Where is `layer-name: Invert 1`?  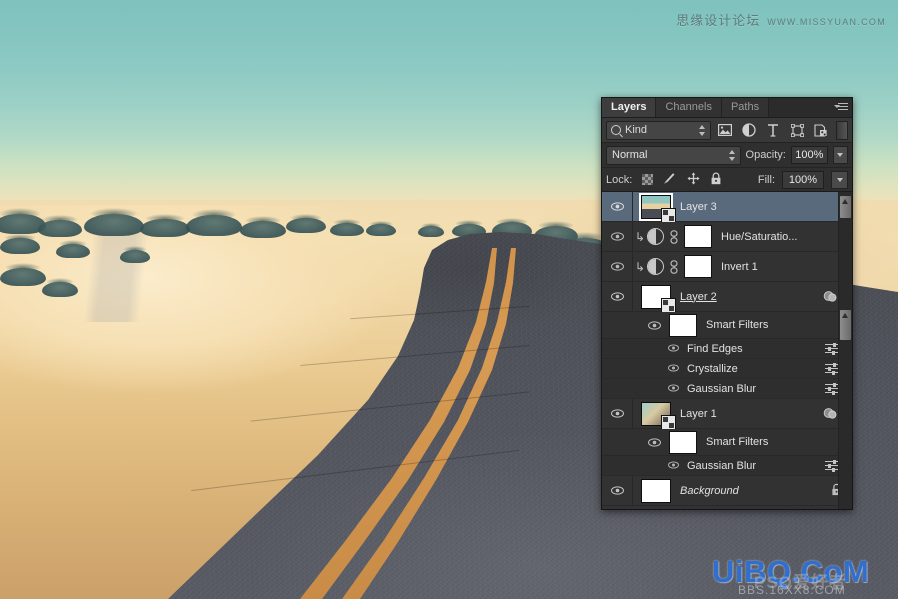
layer-name: Invert 1 is located at coordinates (739, 267).